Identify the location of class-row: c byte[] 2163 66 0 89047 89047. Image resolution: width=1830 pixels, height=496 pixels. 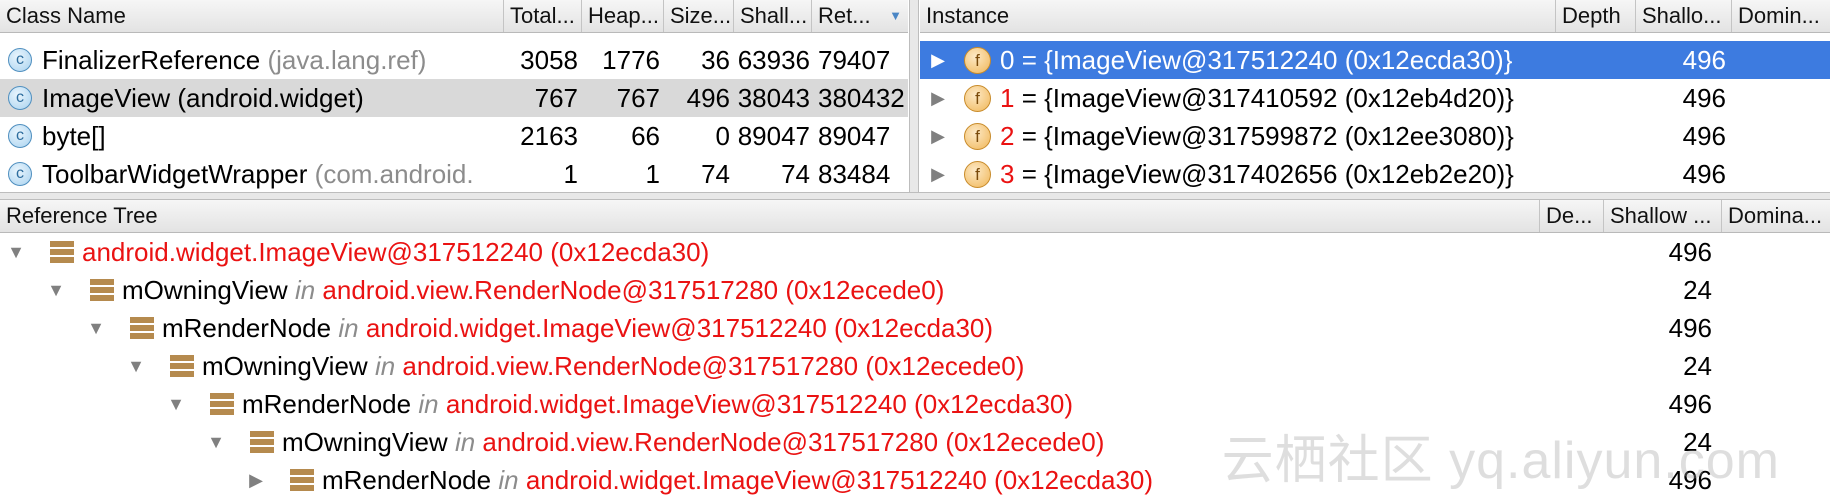
(454, 136).